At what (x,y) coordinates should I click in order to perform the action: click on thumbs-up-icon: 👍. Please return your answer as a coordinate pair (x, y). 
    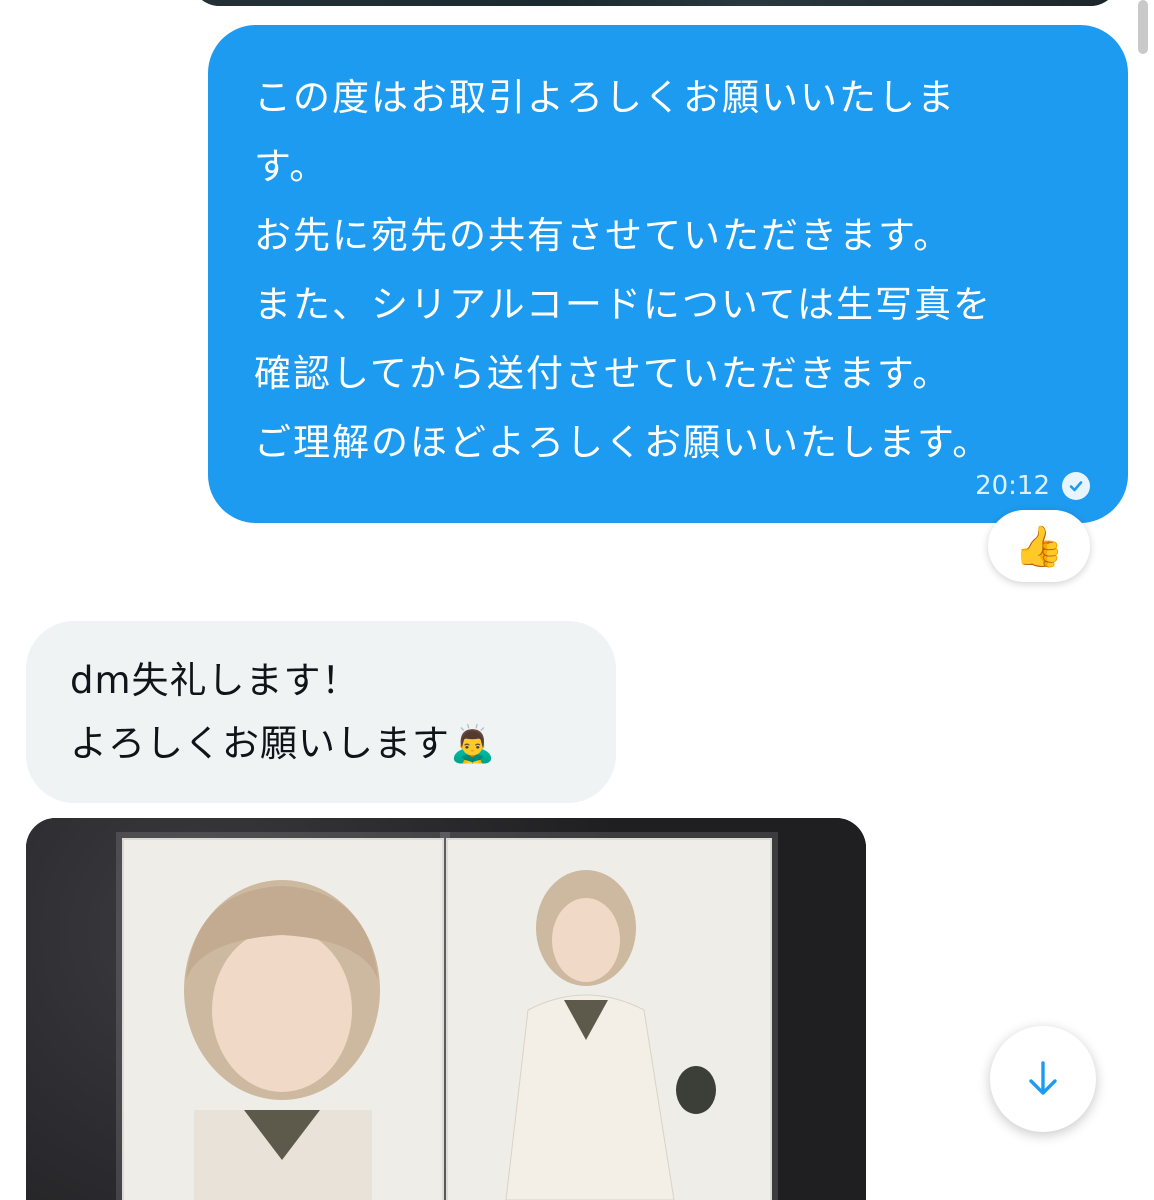
    Looking at the image, I should click on (1039, 546).